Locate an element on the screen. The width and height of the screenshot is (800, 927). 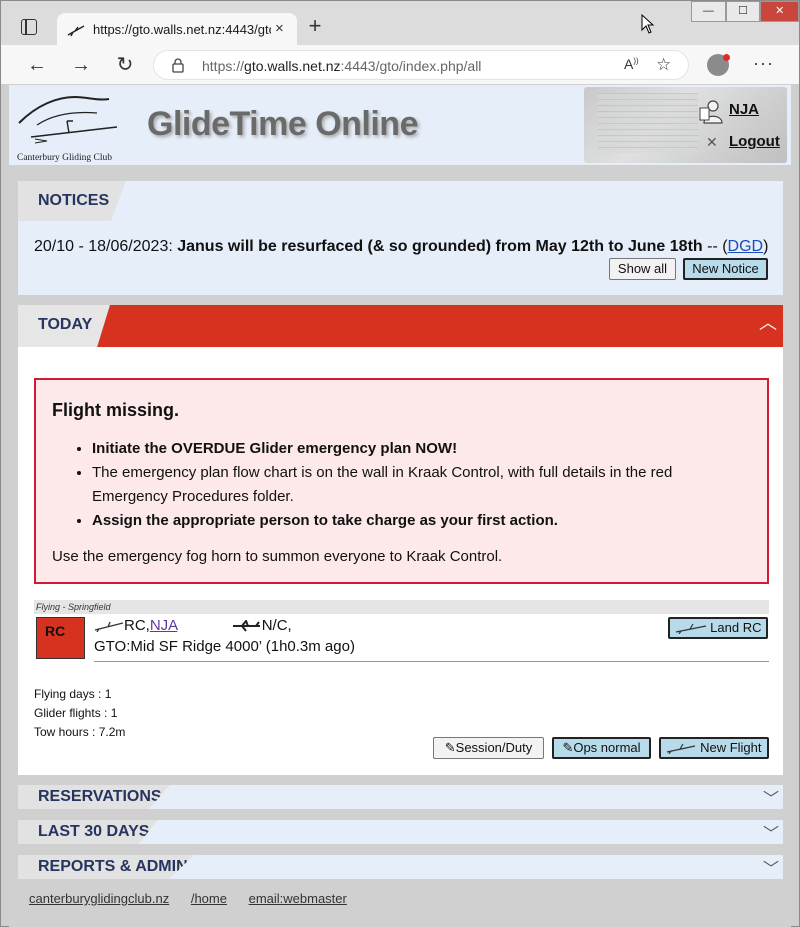
flight-sheet-image is located at coordinates (685, 125).